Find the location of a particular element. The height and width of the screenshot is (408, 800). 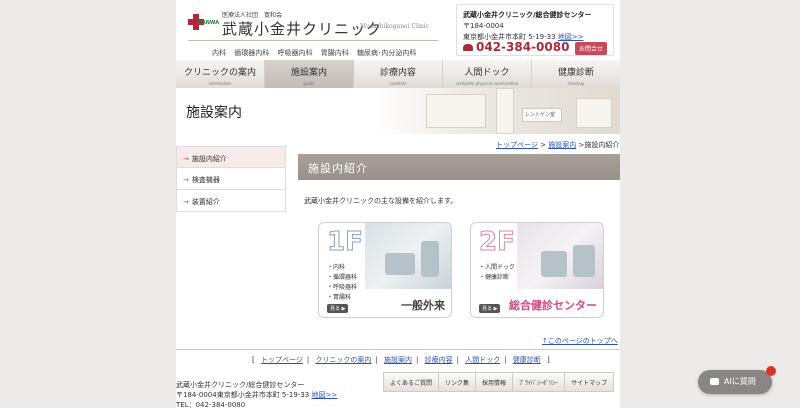

sitemap-button: サイトマップ is located at coordinates (589, 382).